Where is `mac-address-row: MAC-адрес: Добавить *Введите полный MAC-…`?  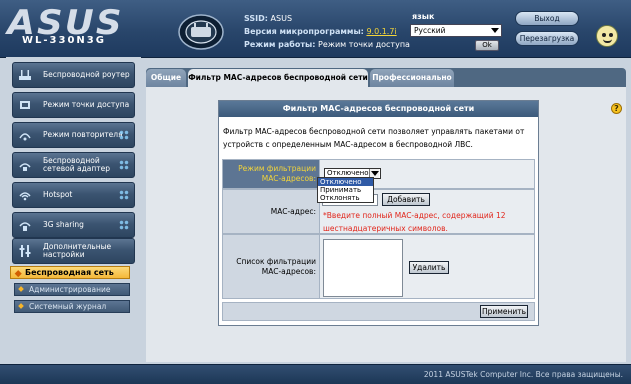 mac-address-row: MAC-адрес: Добавить *Введите полный MAC-… is located at coordinates (378, 211).